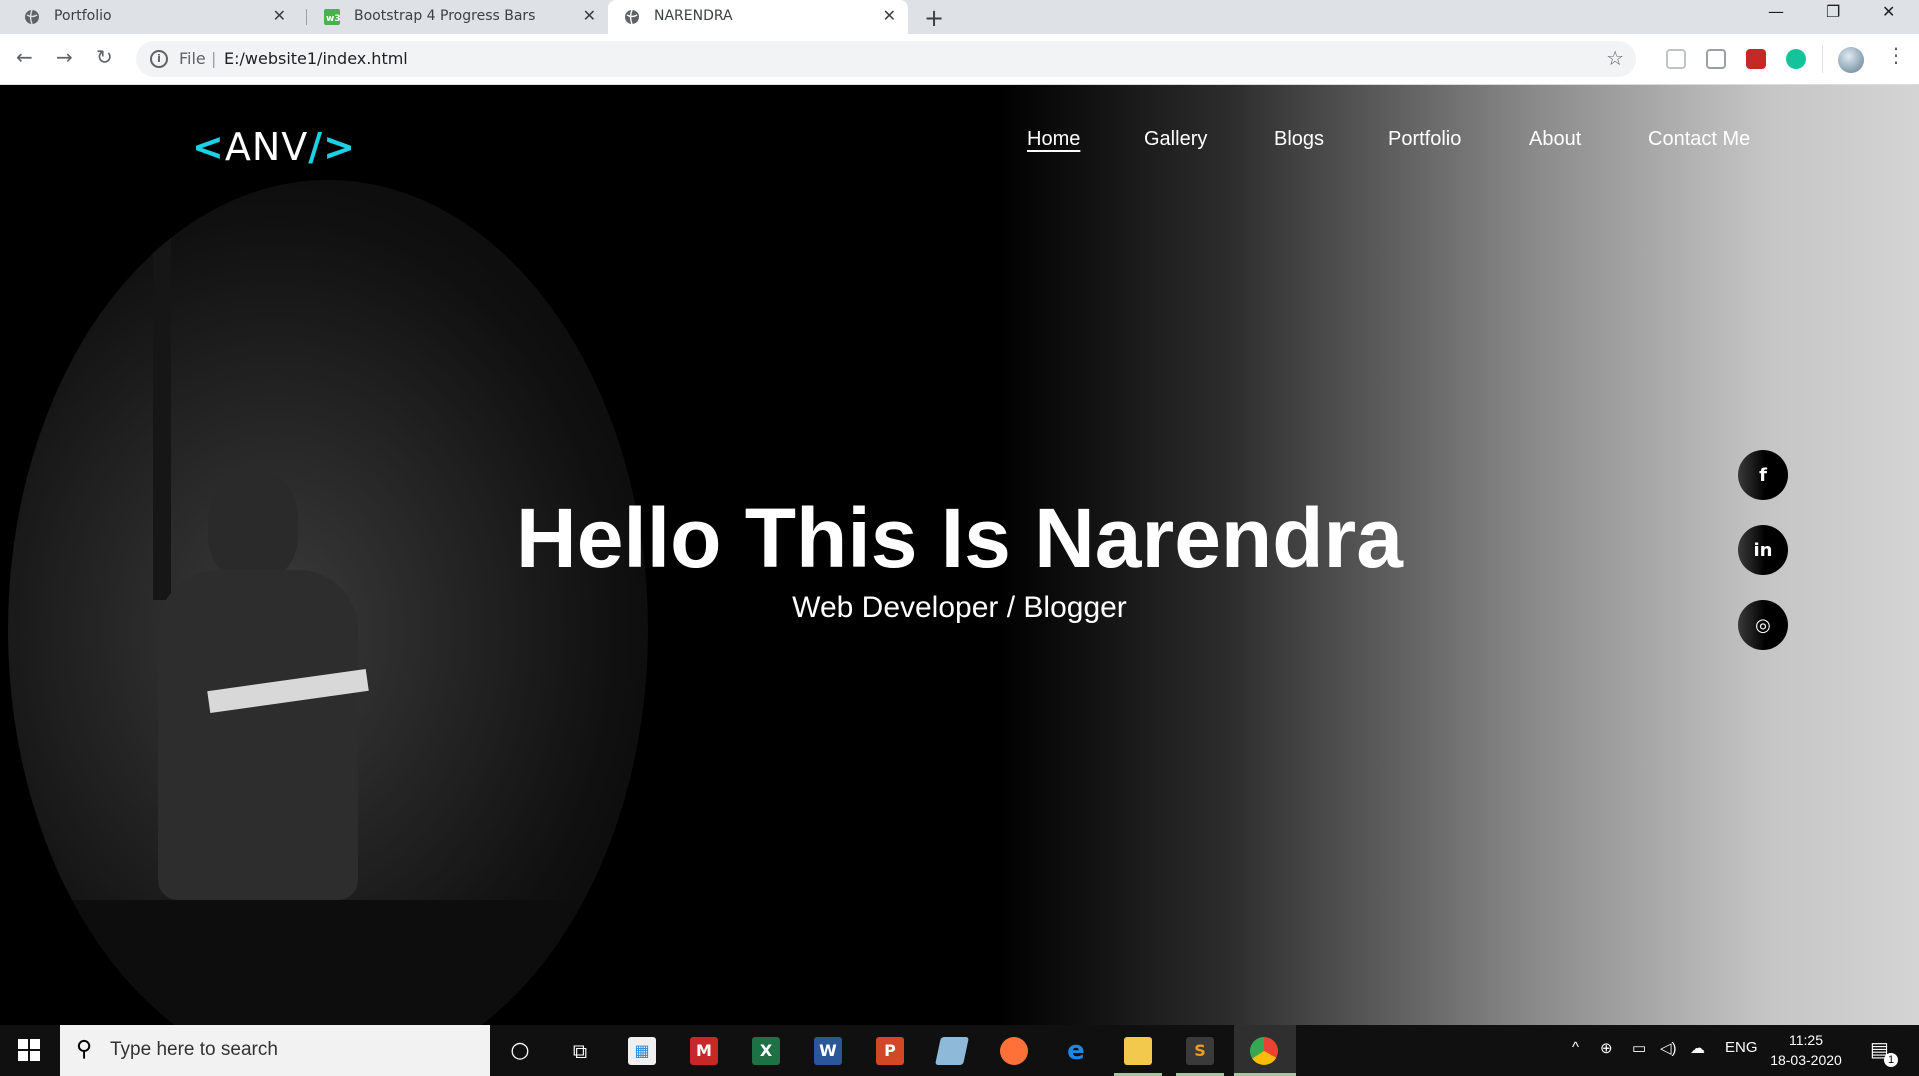  Describe the element at coordinates (959, 538) in the screenshot. I see `hero-title: Hello This Is Narendra` at that location.